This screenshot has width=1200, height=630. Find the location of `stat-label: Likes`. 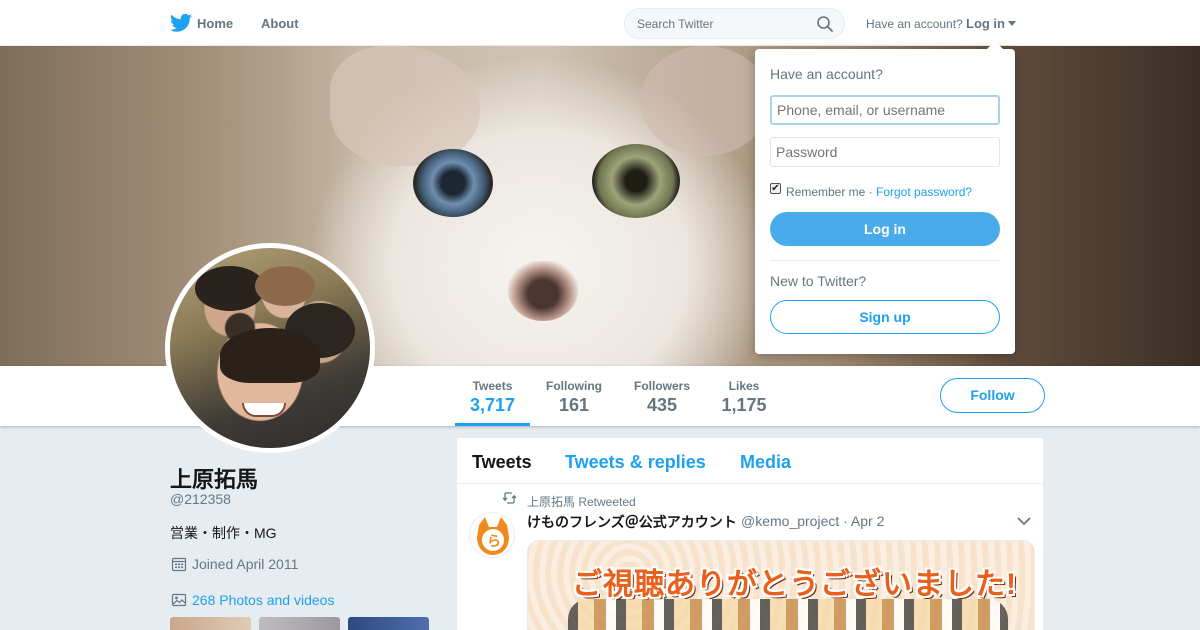

stat-label: Likes is located at coordinates (744, 386).